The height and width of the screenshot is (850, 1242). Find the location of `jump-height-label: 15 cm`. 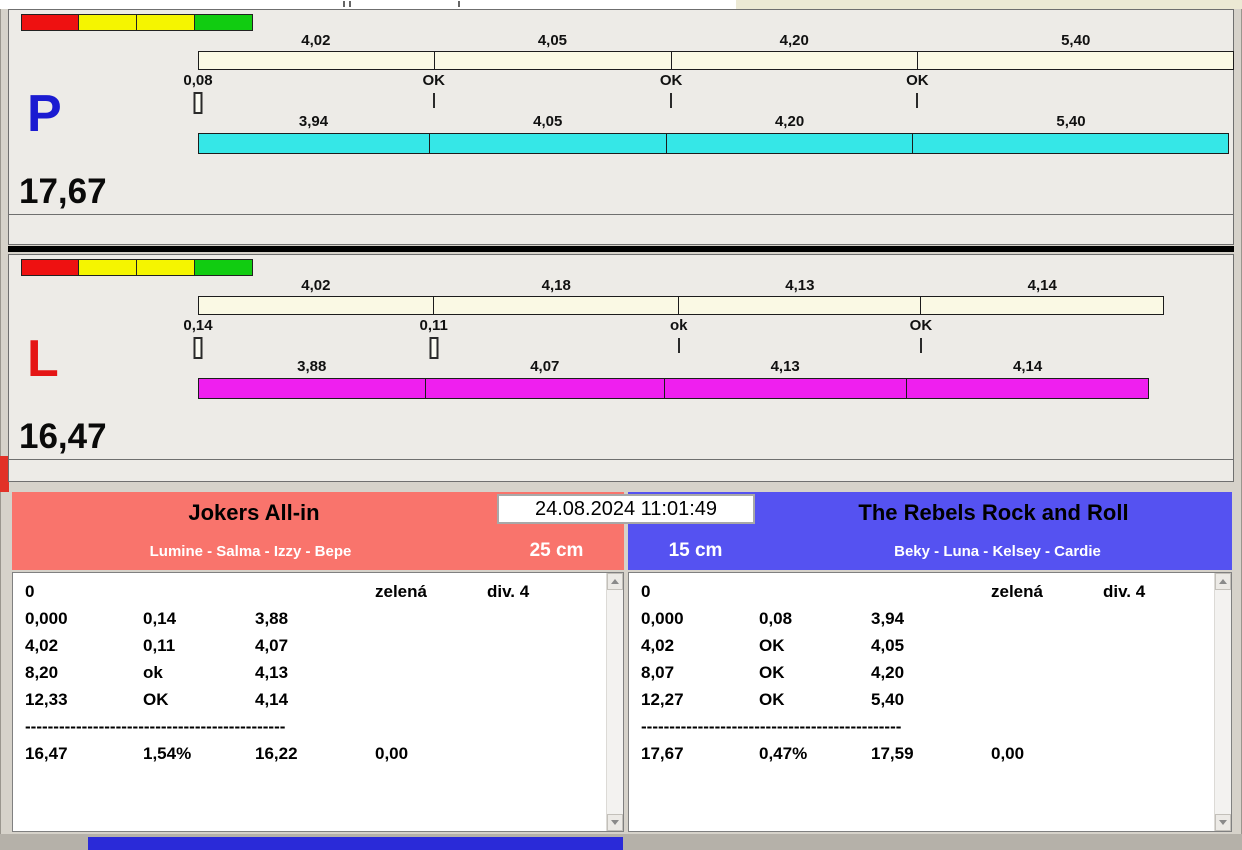

jump-height-label: 15 cm is located at coordinates (695, 550).